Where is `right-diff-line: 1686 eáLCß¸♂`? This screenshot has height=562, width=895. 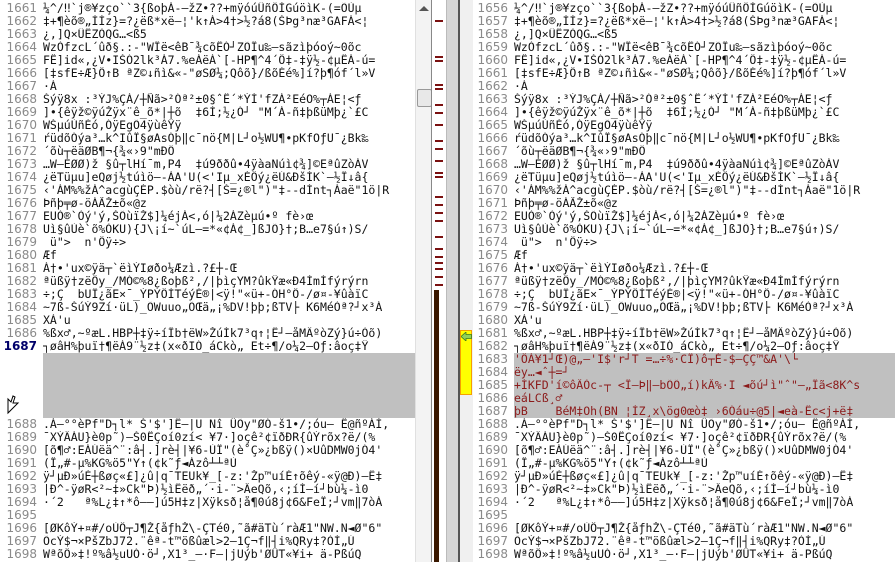
right-diff-line: 1686 eáLCß¸♂ is located at coordinates (684, 398).